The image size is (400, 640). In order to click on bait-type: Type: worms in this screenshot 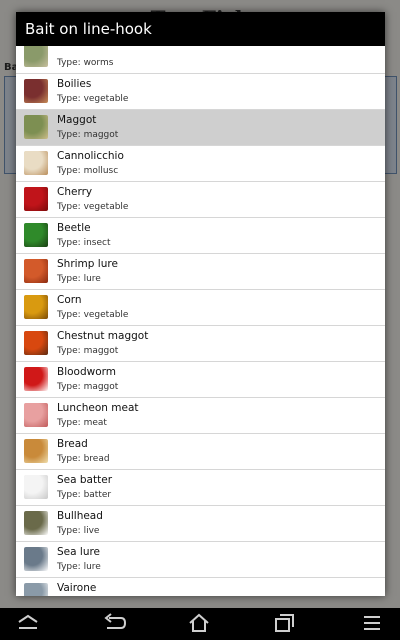, I will do `click(85, 63)`.